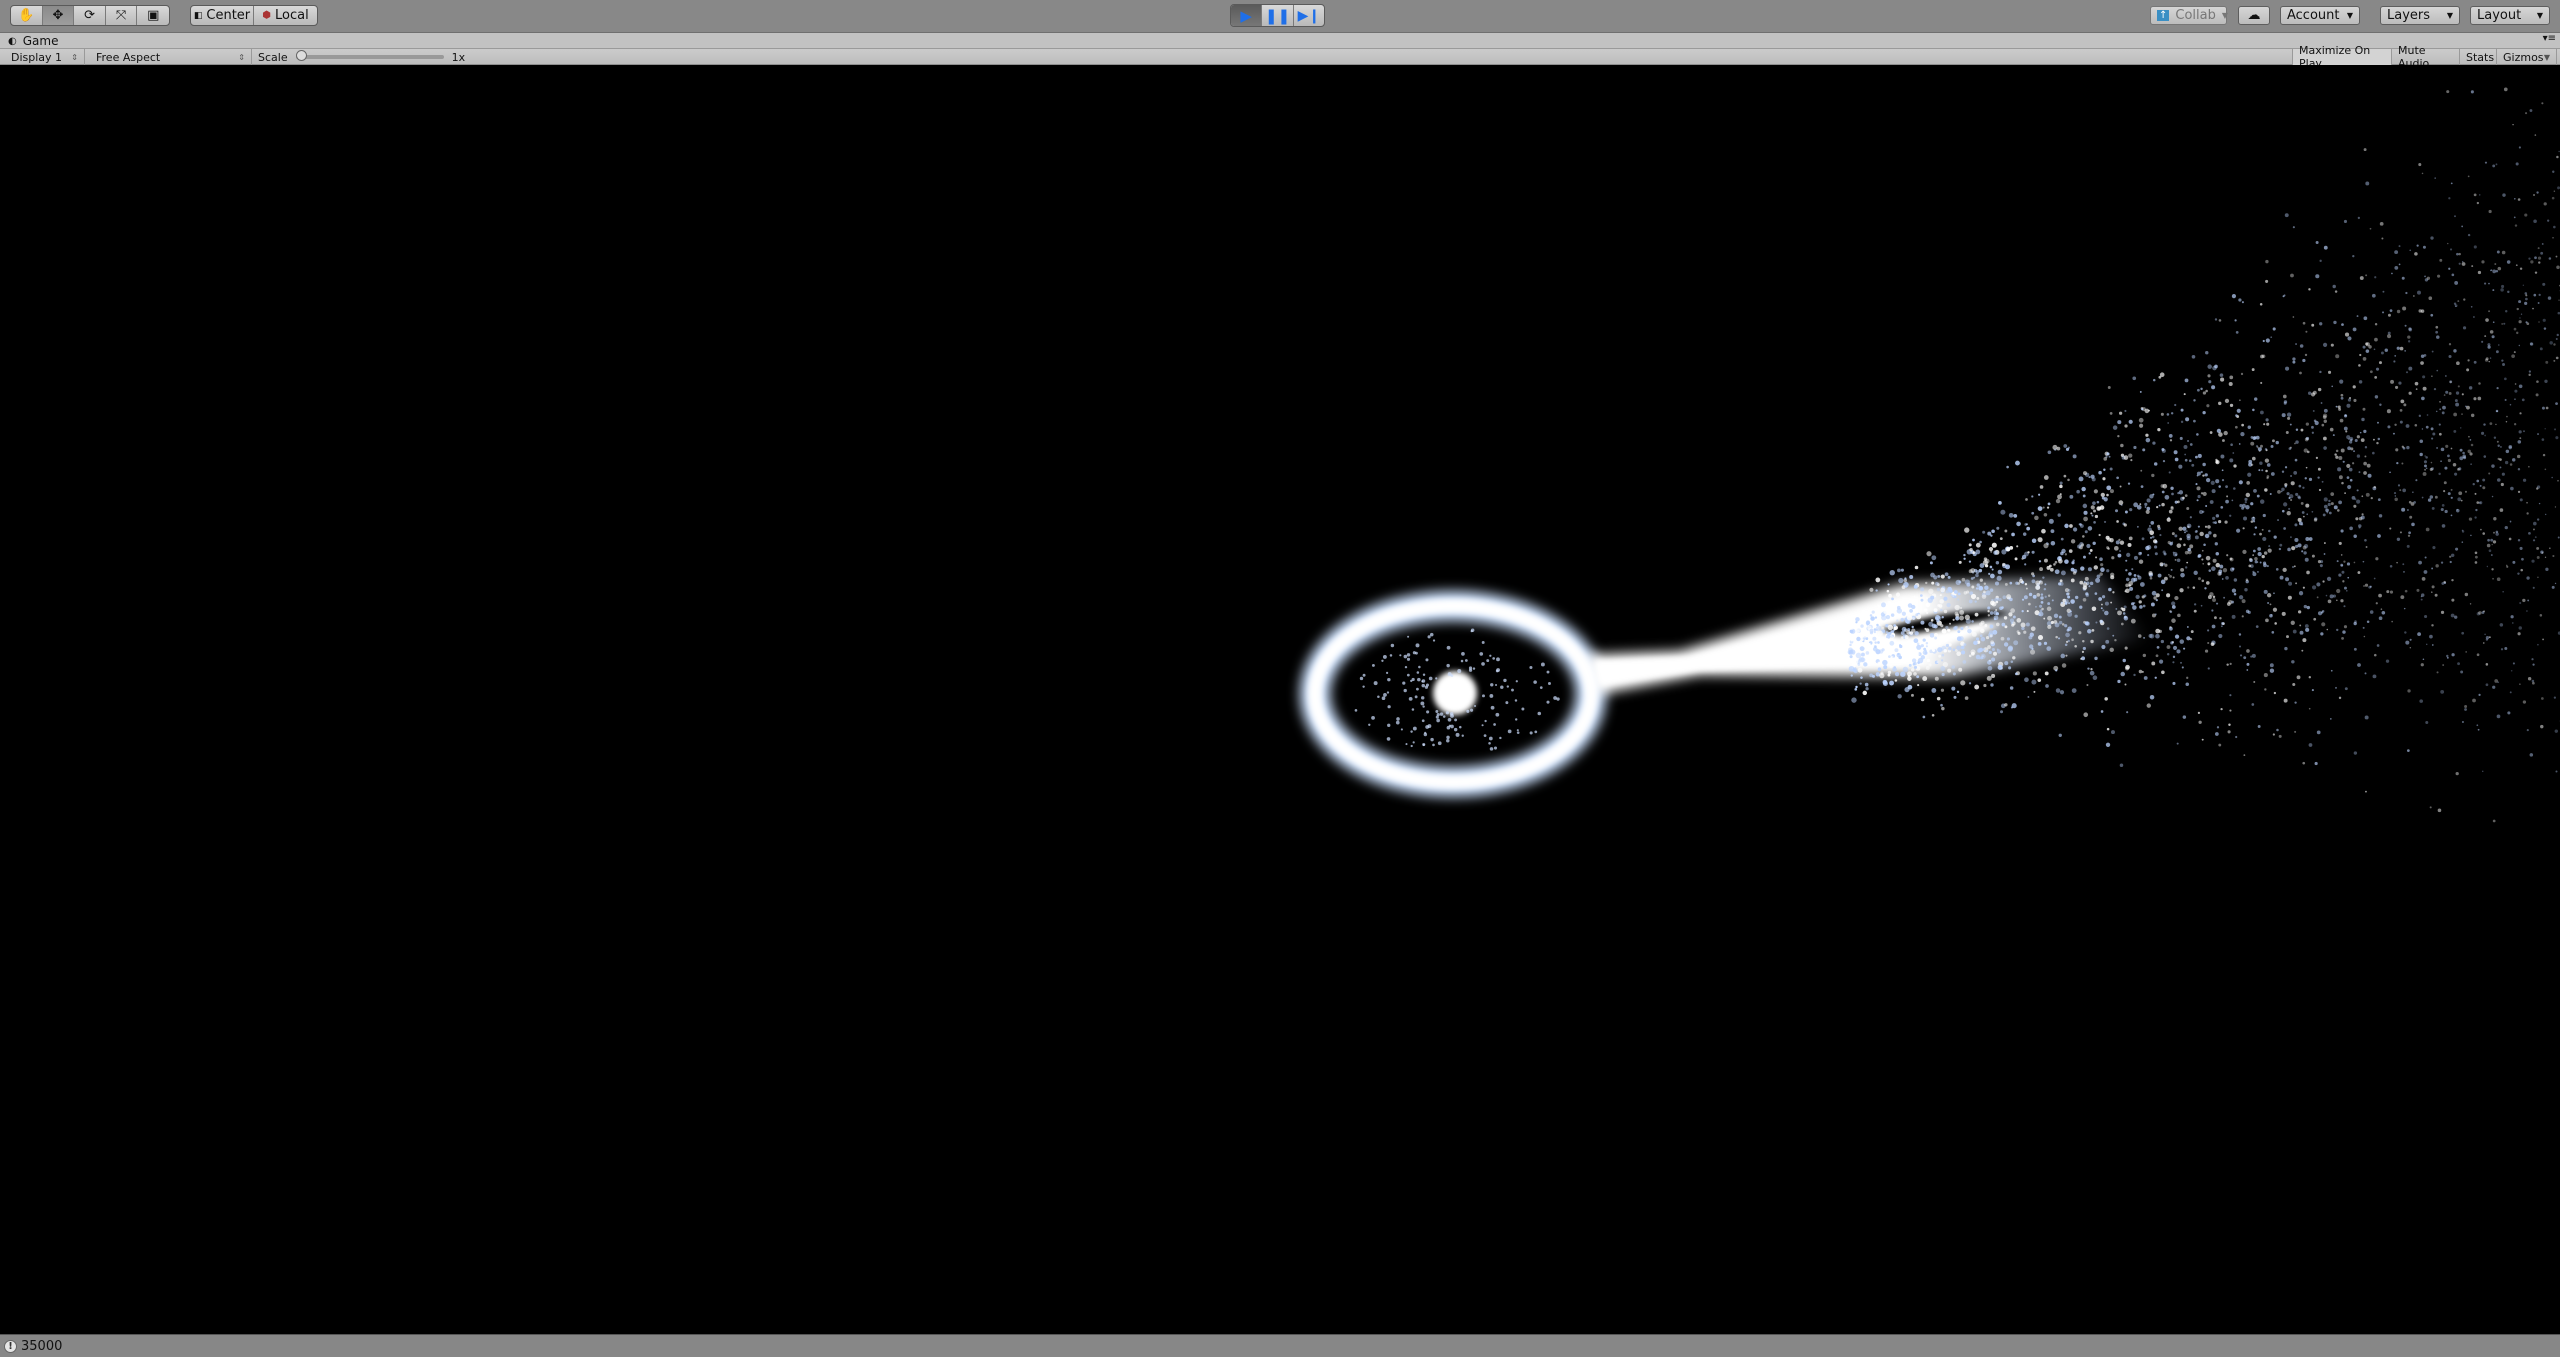  I want to click on collab-button: ↑ Collab ▼, so click(2189, 15).